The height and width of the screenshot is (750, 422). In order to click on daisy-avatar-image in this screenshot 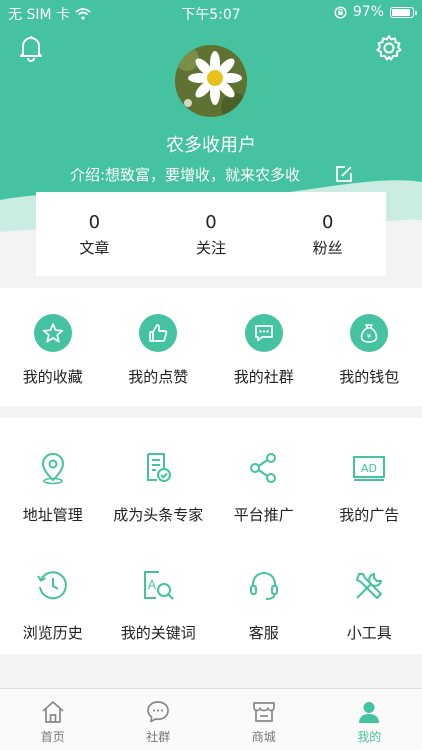, I will do `click(211, 81)`.